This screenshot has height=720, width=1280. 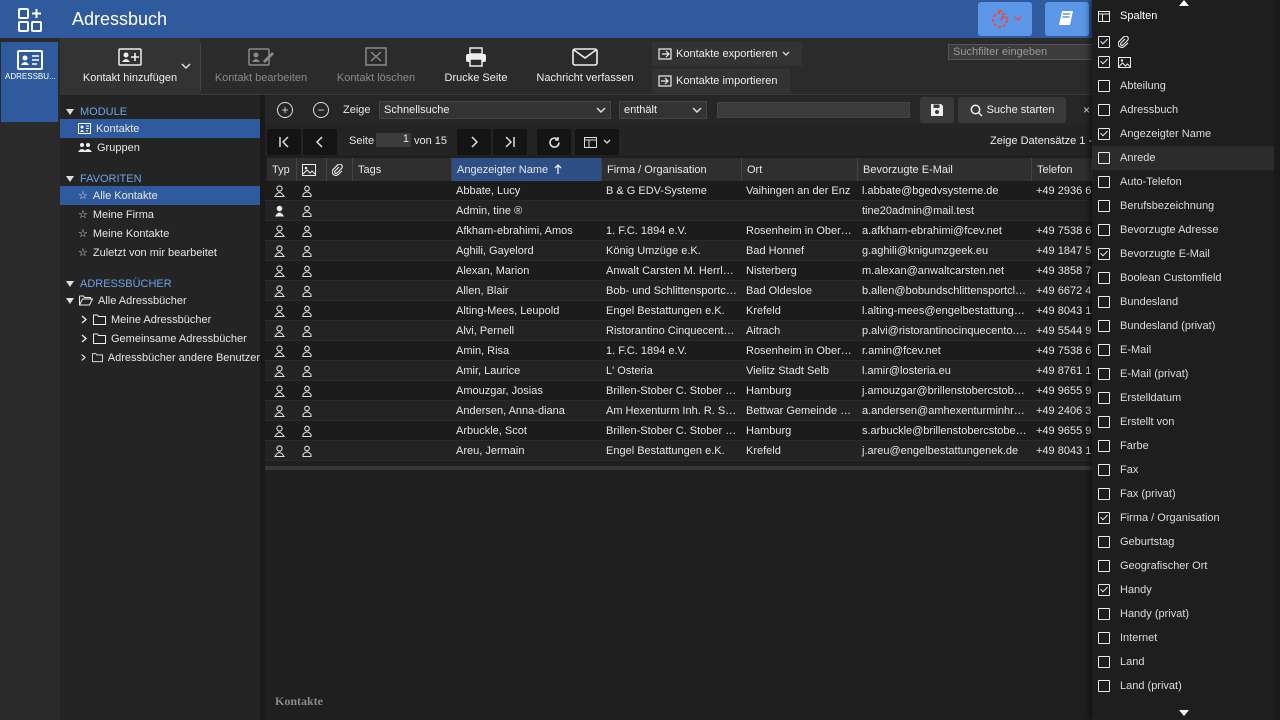 I want to click on tree-item-all-contacts: ☆ Alle Kontakte, so click(x=160, y=195).